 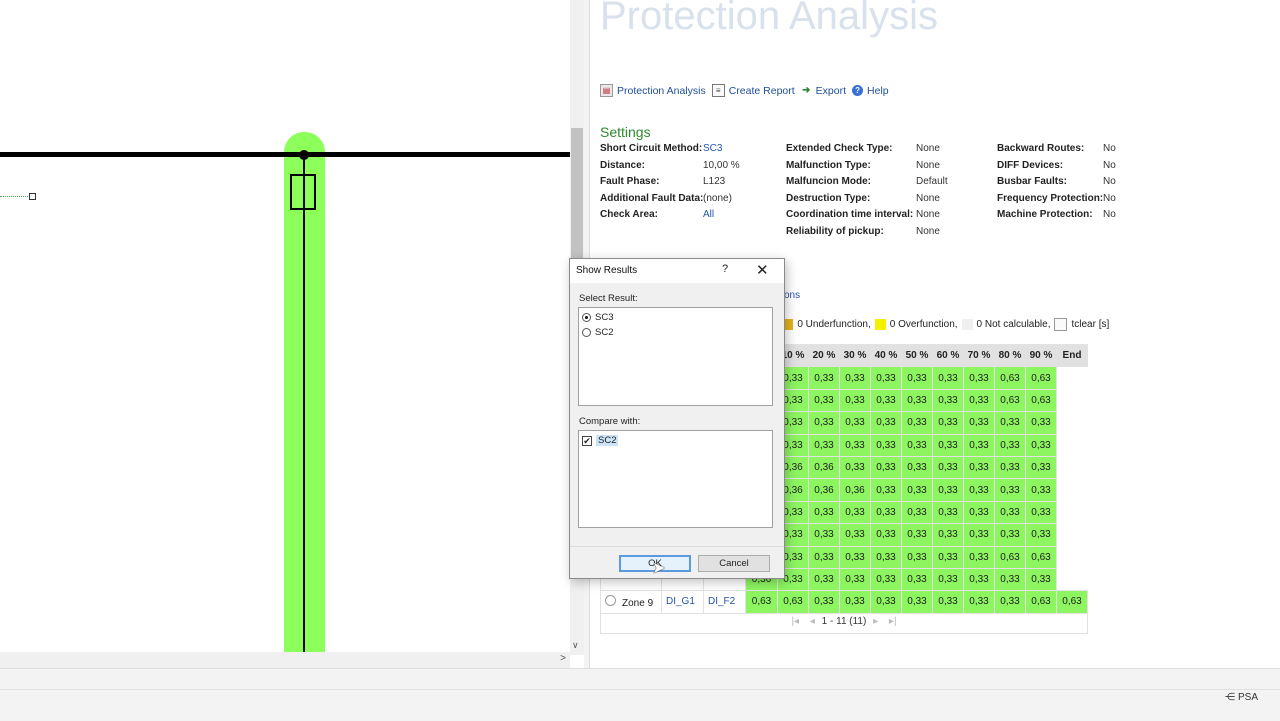 What do you see at coordinates (824, 355) in the screenshot?
I see `column-header: 20 %` at bounding box center [824, 355].